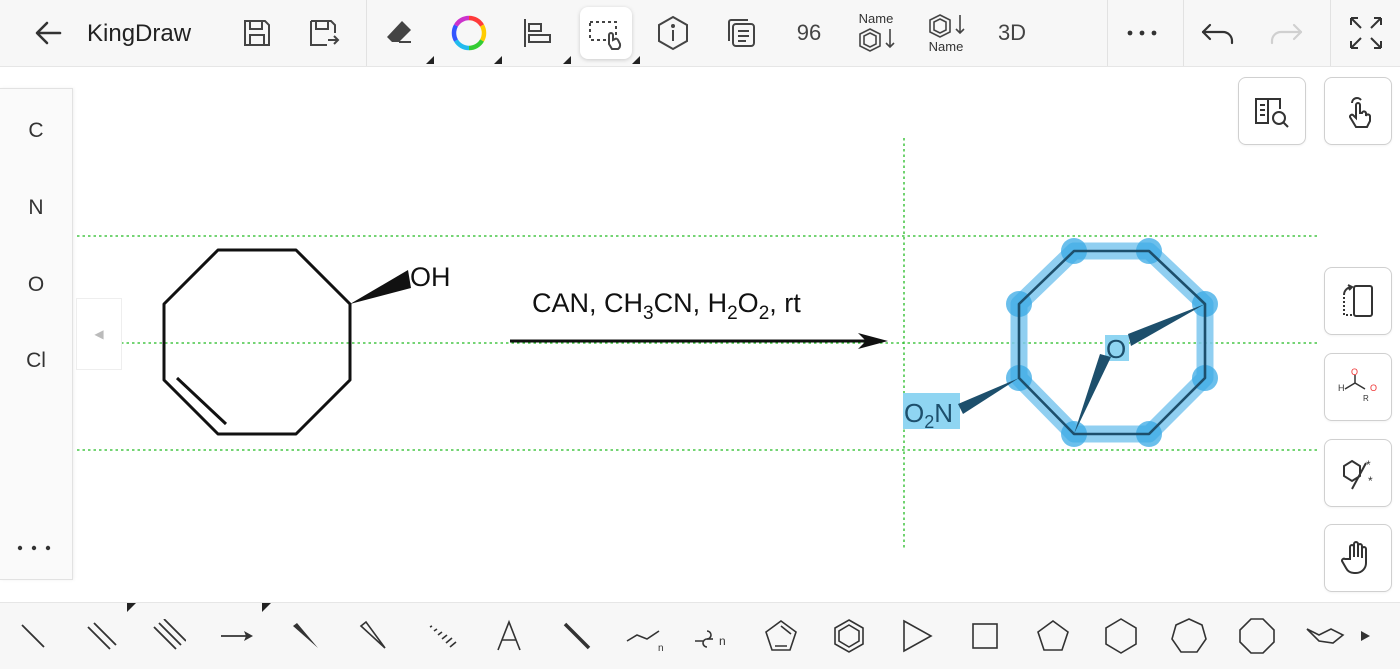 This screenshot has height=669, width=1400. What do you see at coordinates (48, 33) in the screenshot?
I see `back-arrow-icon` at bounding box center [48, 33].